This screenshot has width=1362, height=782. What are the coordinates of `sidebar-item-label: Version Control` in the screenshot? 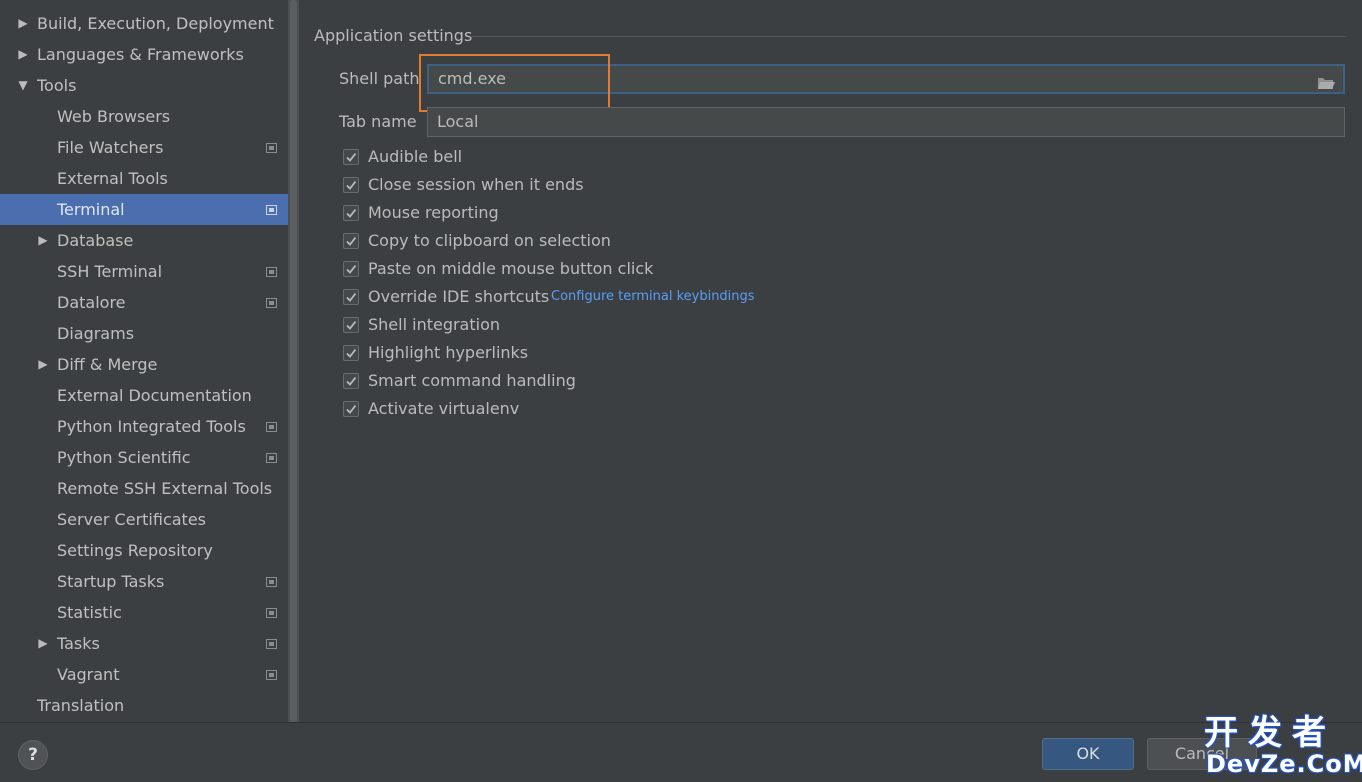 It's located at (98, 4).